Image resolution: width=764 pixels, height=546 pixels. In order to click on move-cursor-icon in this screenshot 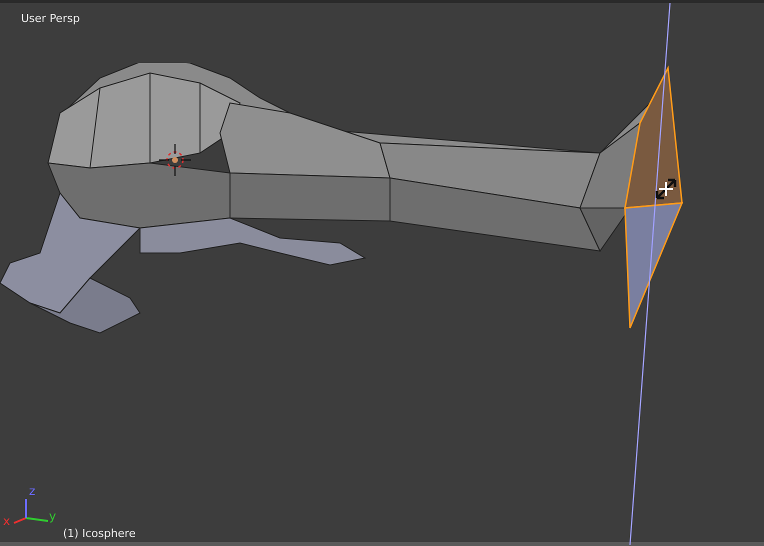, I will do `click(666, 189)`.